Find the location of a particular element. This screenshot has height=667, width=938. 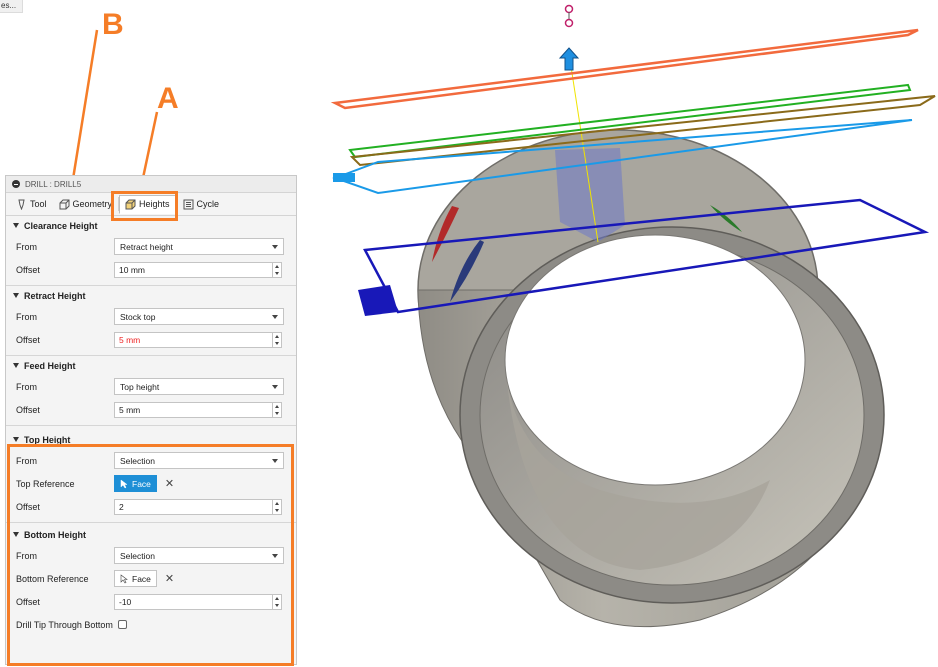

drill-tip-through-bottom-checkbox is located at coordinates (122, 624).